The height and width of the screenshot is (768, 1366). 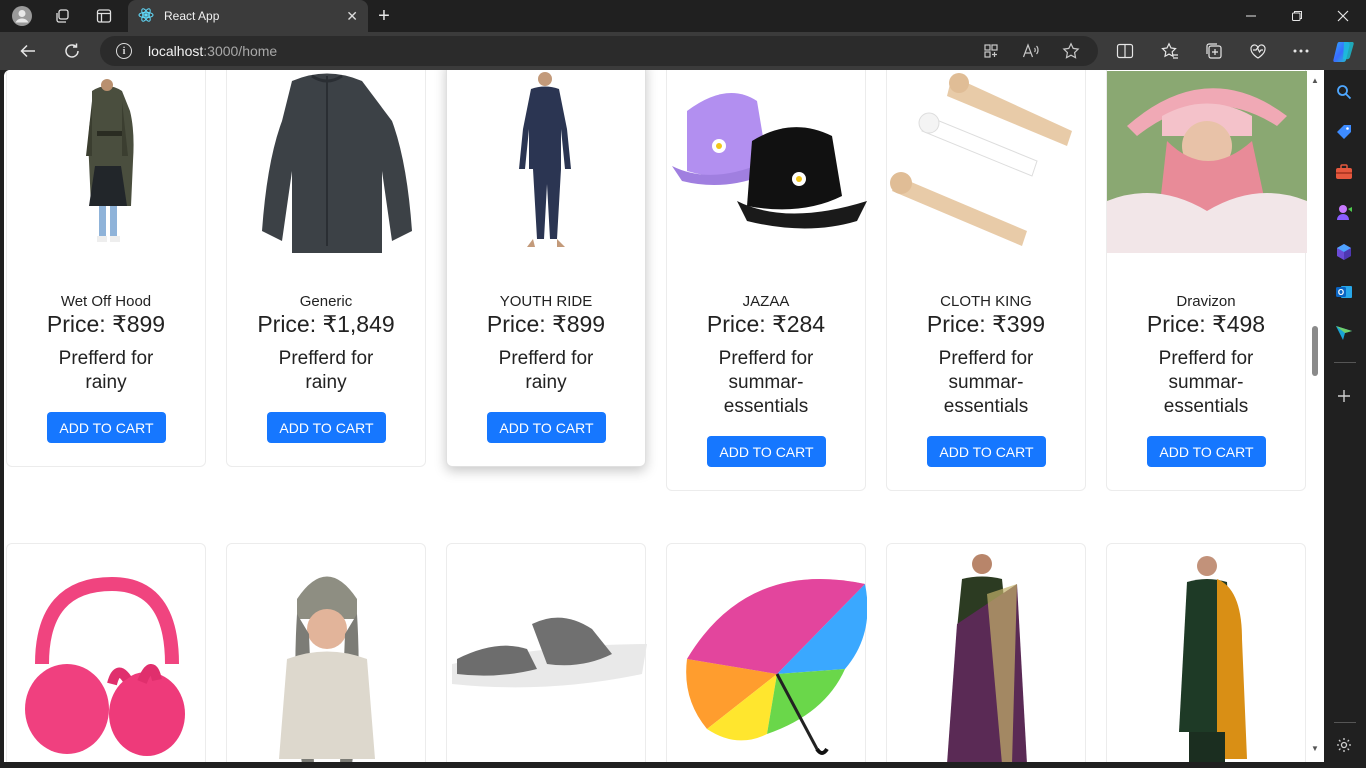 What do you see at coordinates (991, 51) in the screenshot?
I see `app-available-icon` at bounding box center [991, 51].